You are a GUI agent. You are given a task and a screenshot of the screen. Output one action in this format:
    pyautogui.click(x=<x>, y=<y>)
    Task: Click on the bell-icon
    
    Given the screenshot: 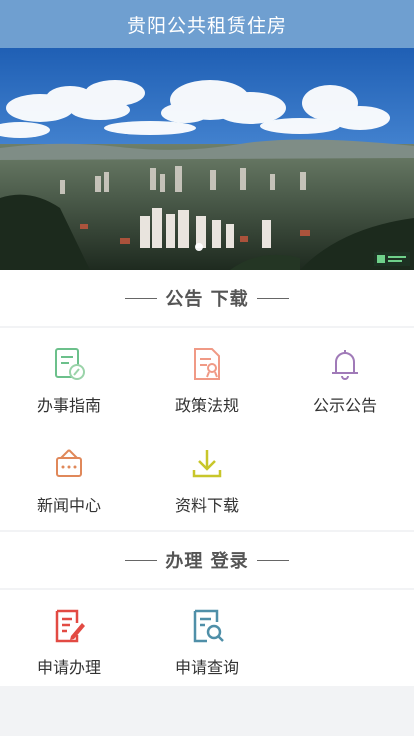 What is the action you would take?
    pyautogui.click(x=345, y=365)
    